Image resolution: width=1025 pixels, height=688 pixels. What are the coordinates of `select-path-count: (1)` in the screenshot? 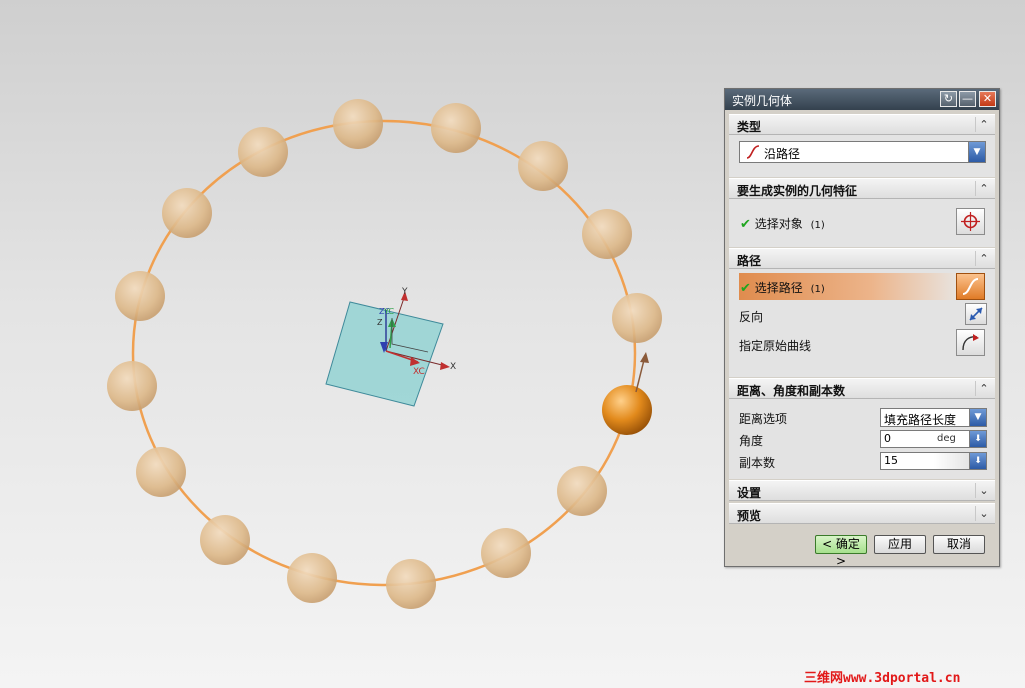 It's located at (817, 289).